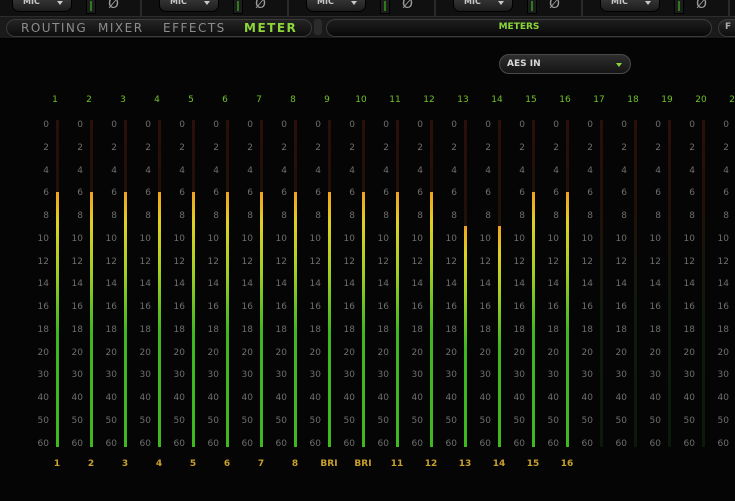  What do you see at coordinates (327, 100) in the screenshot?
I see `channel-number: 9` at bounding box center [327, 100].